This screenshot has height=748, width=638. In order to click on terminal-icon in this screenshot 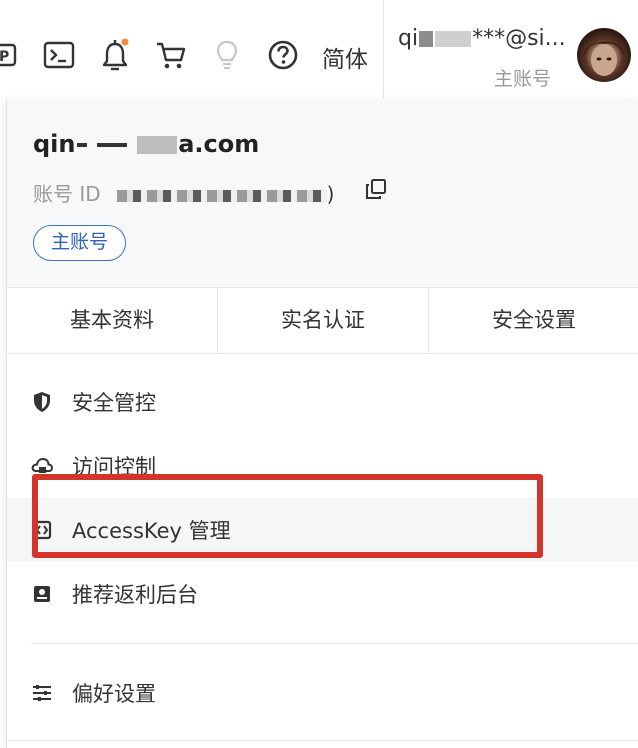, I will do `click(59, 55)`.